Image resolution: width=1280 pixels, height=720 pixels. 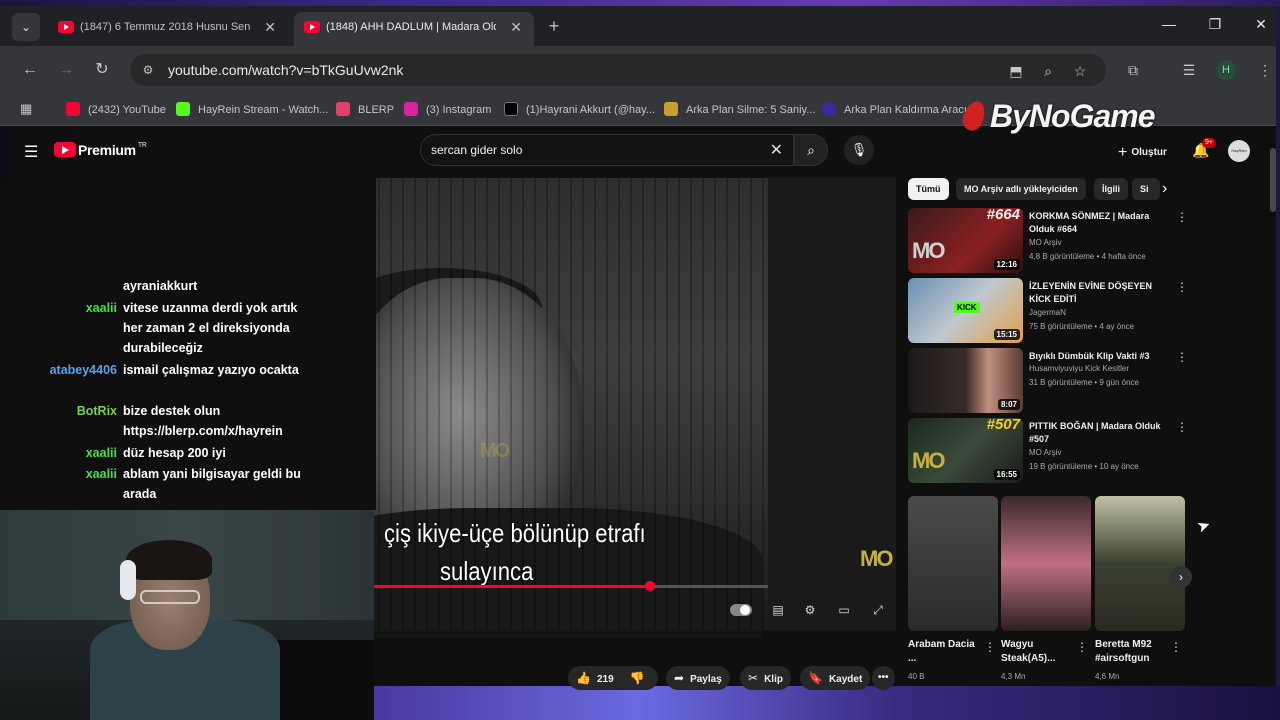 What do you see at coordinates (613, 678) in the screenshot?
I see `like-dislike-group: 👍 219 👎` at bounding box center [613, 678].